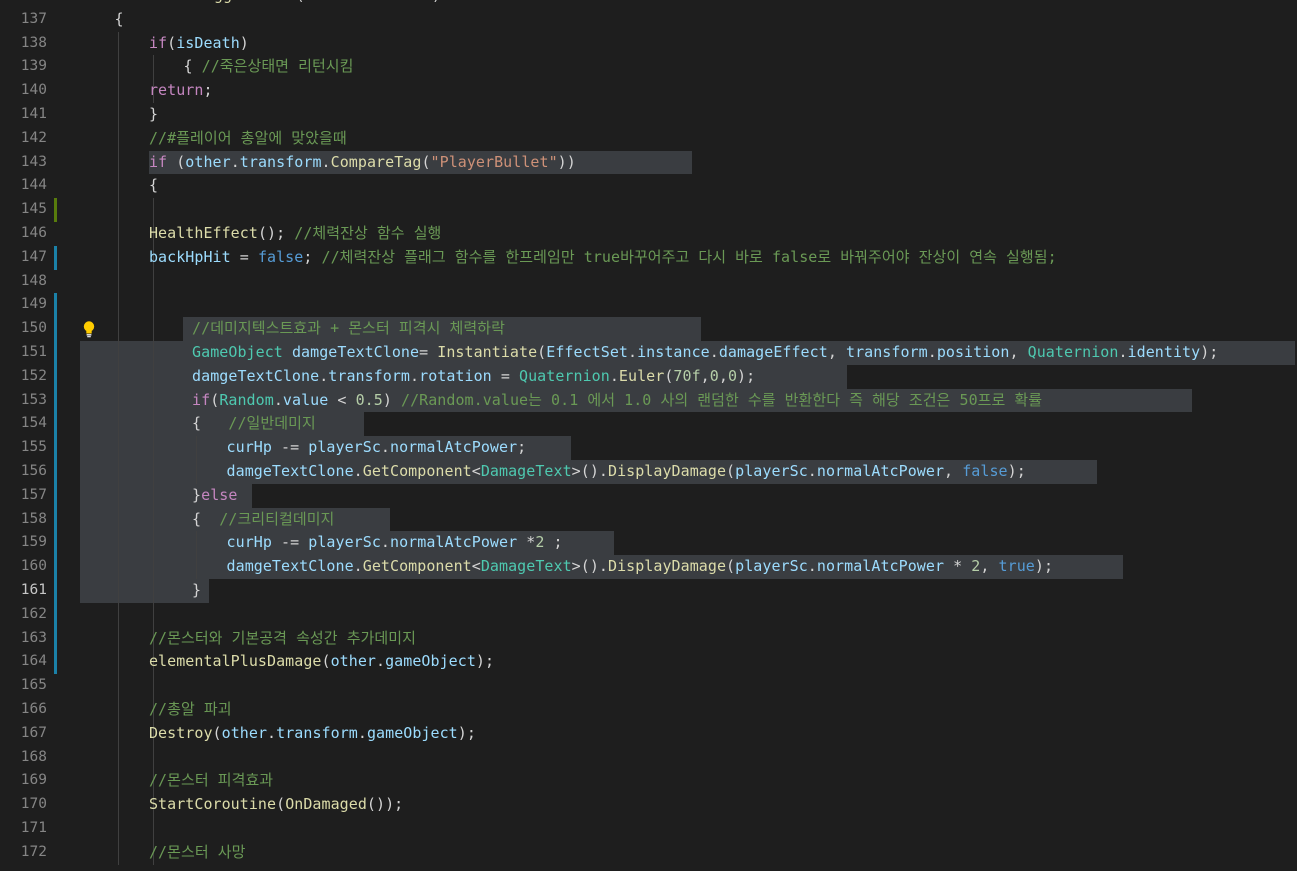 This screenshot has width=1297, height=871. Describe the element at coordinates (219, 494) in the screenshot. I see `code-token: else` at that location.